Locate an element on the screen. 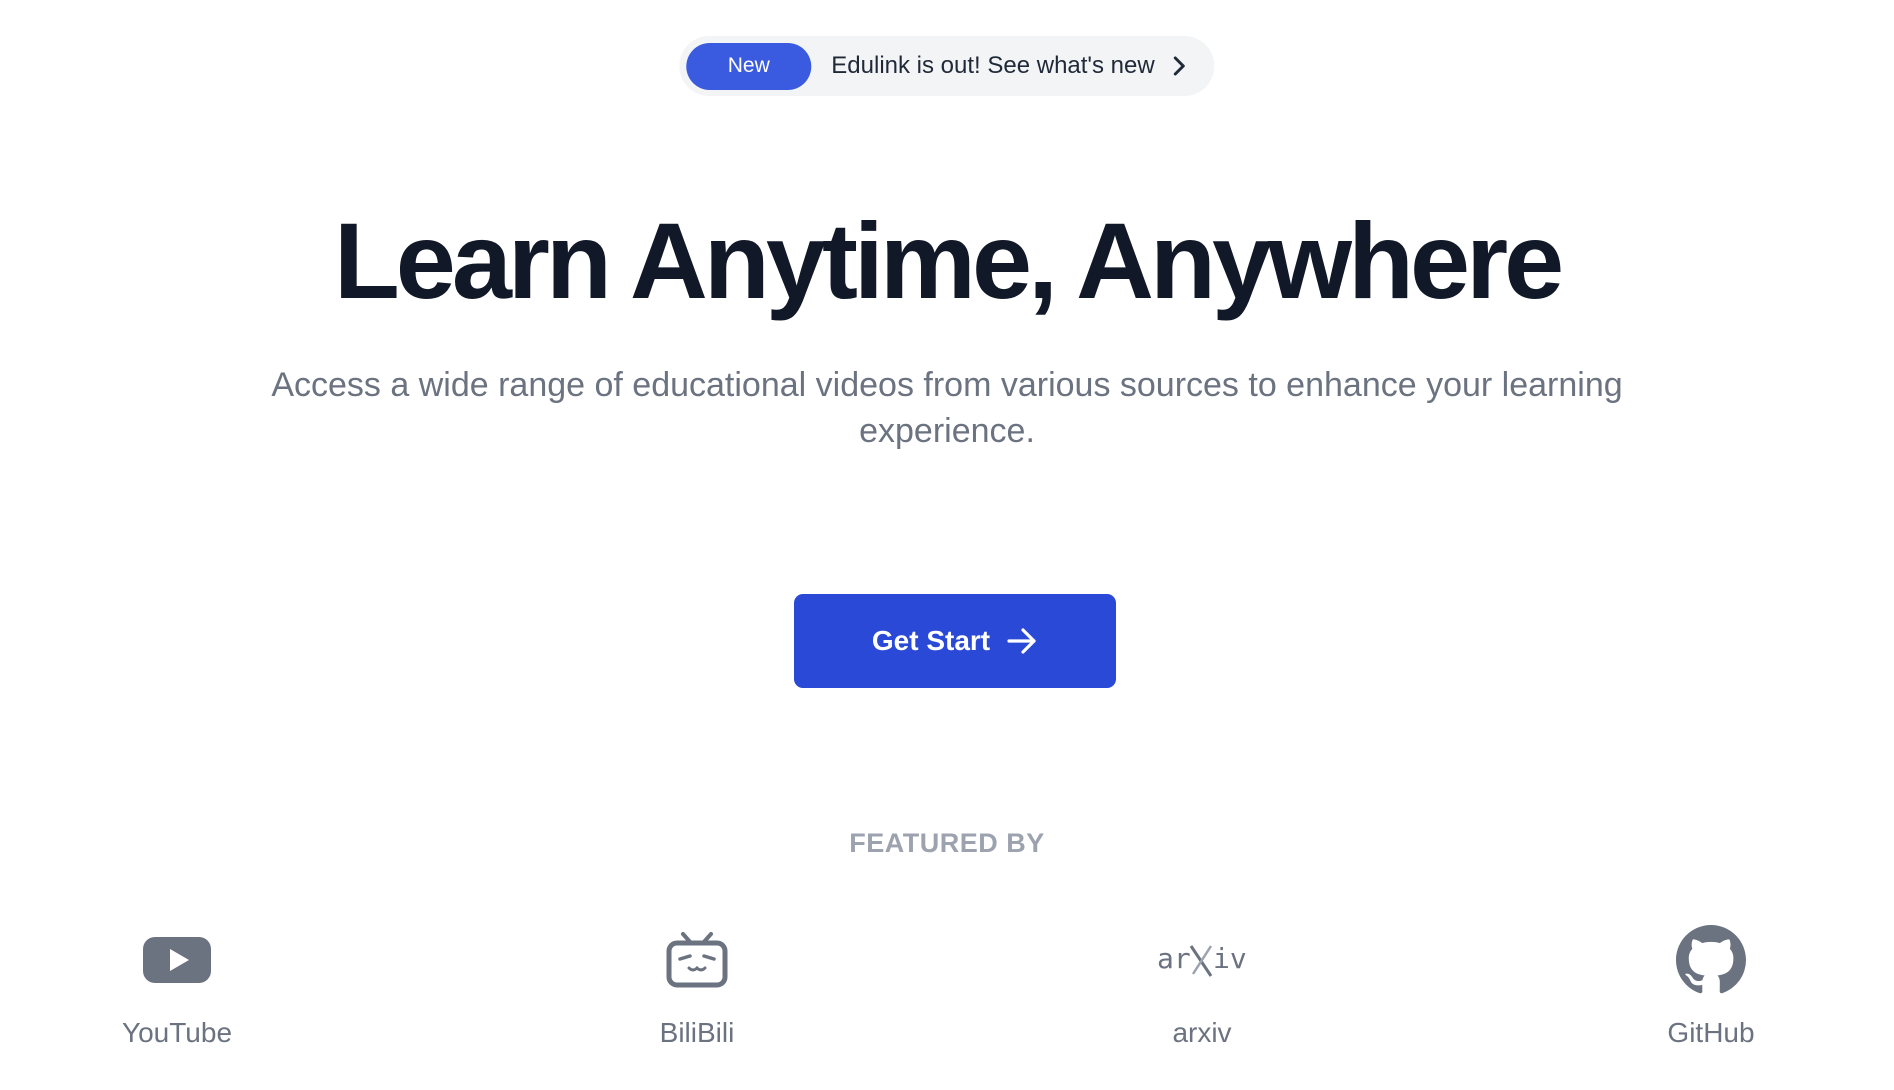 This screenshot has width=1894, height=1090. chevron-right-icon is located at coordinates (1183, 66).